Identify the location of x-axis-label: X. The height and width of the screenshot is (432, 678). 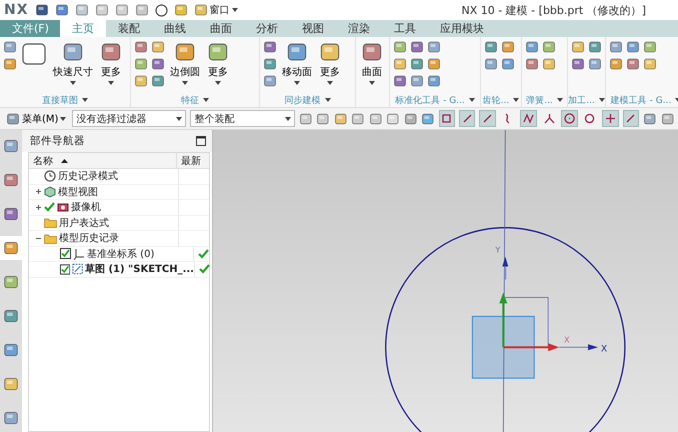
(567, 339).